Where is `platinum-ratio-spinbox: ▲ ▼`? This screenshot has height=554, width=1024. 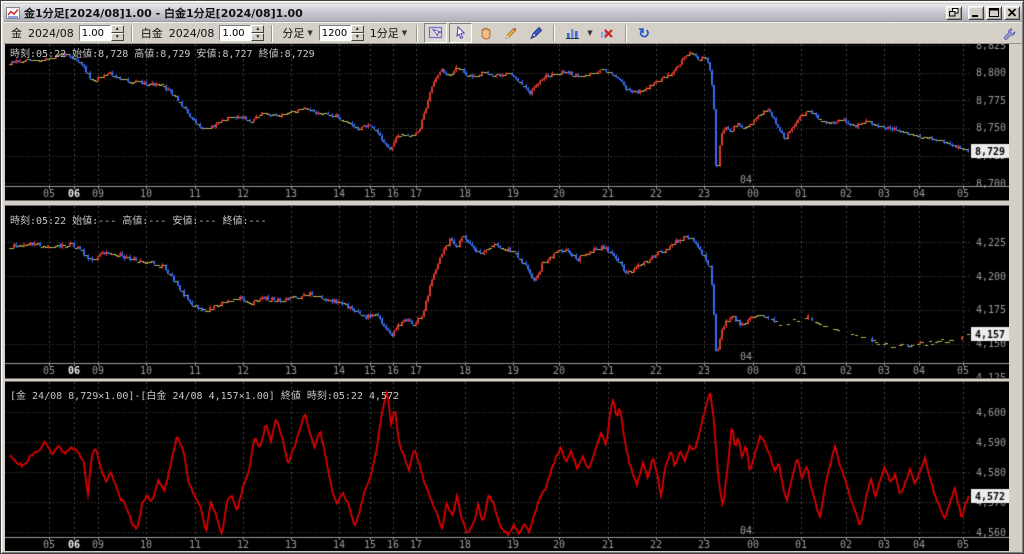 platinum-ratio-spinbox: ▲ ▼ is located at coordinates (242, 33).